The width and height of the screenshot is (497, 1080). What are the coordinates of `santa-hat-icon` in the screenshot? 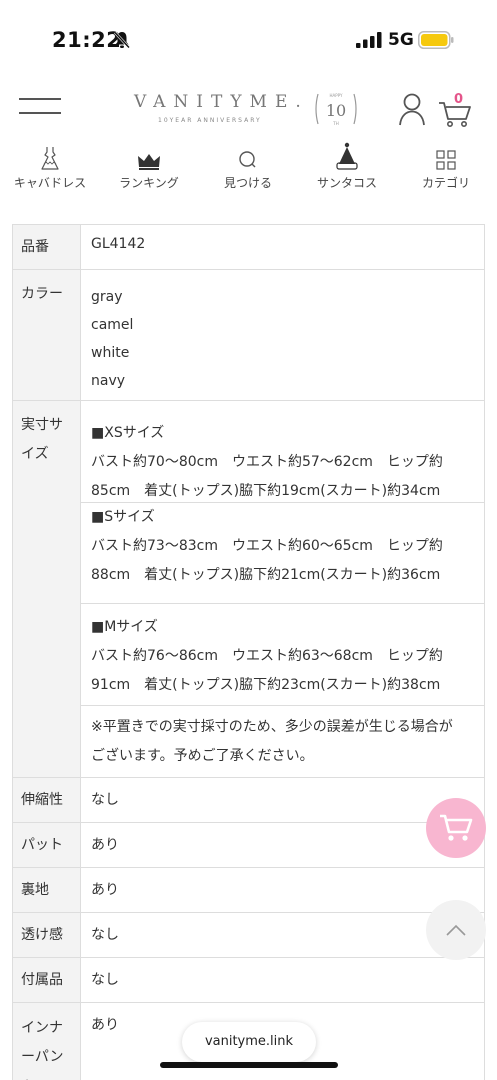 It's located at (347, 156).